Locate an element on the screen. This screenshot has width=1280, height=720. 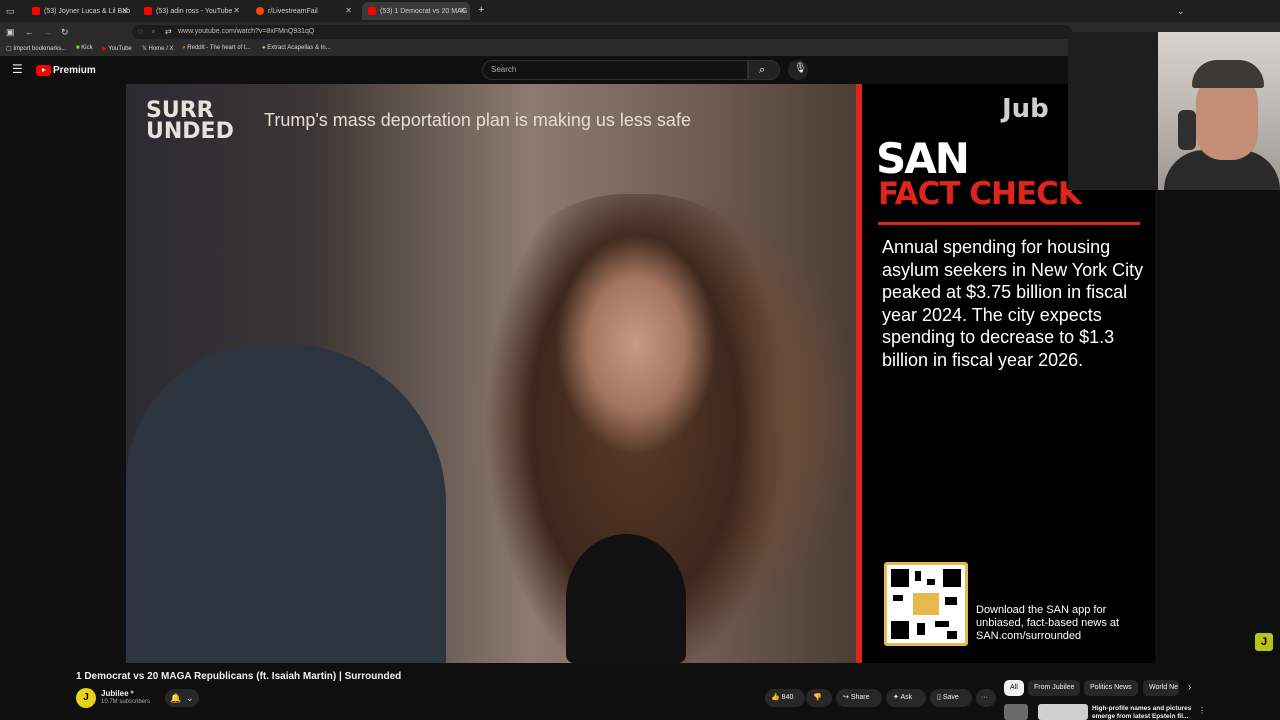
search-icon: ⌕ is located at coordinates (762, 70).